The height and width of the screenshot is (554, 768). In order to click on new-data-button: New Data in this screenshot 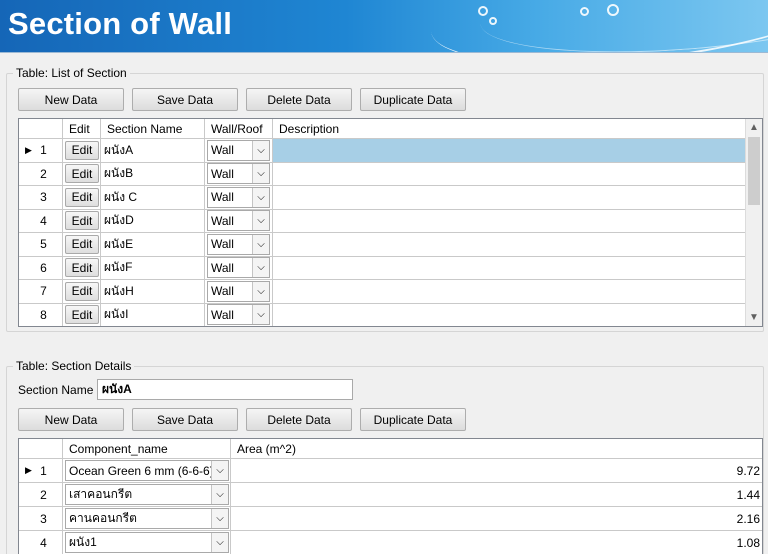, I will do `click(71, 99)`.